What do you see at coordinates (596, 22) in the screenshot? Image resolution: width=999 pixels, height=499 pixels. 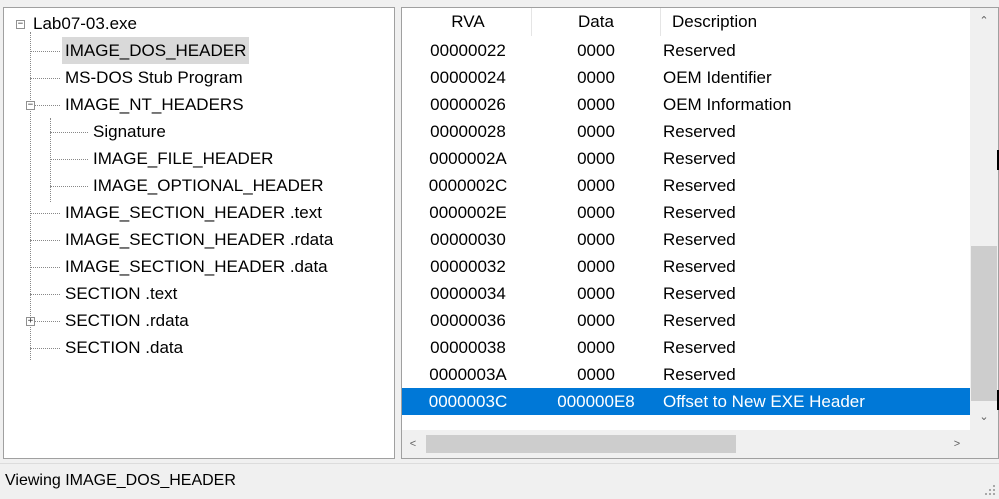 I see `column-header-data: Data` at bounding box center [596, 22].